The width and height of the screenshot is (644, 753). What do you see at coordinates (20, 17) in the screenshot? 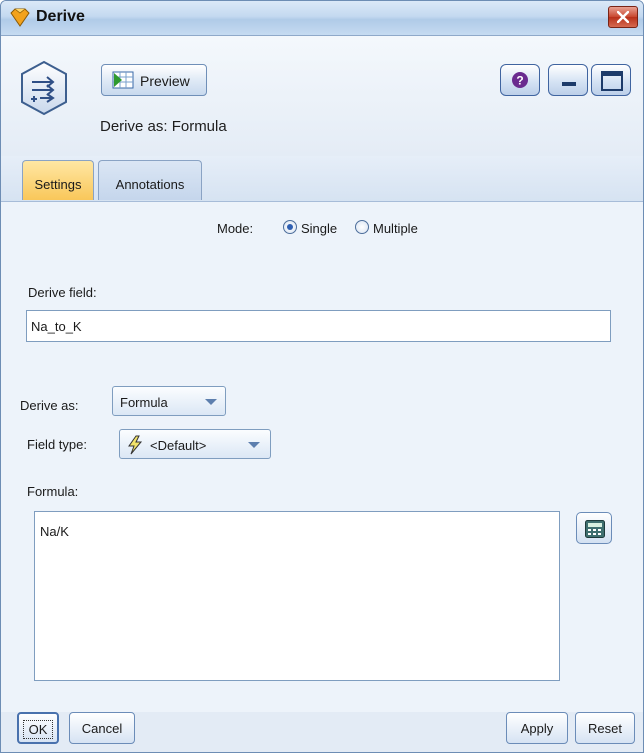
I see `derive-node-icon` at bounding box center [20, 17].